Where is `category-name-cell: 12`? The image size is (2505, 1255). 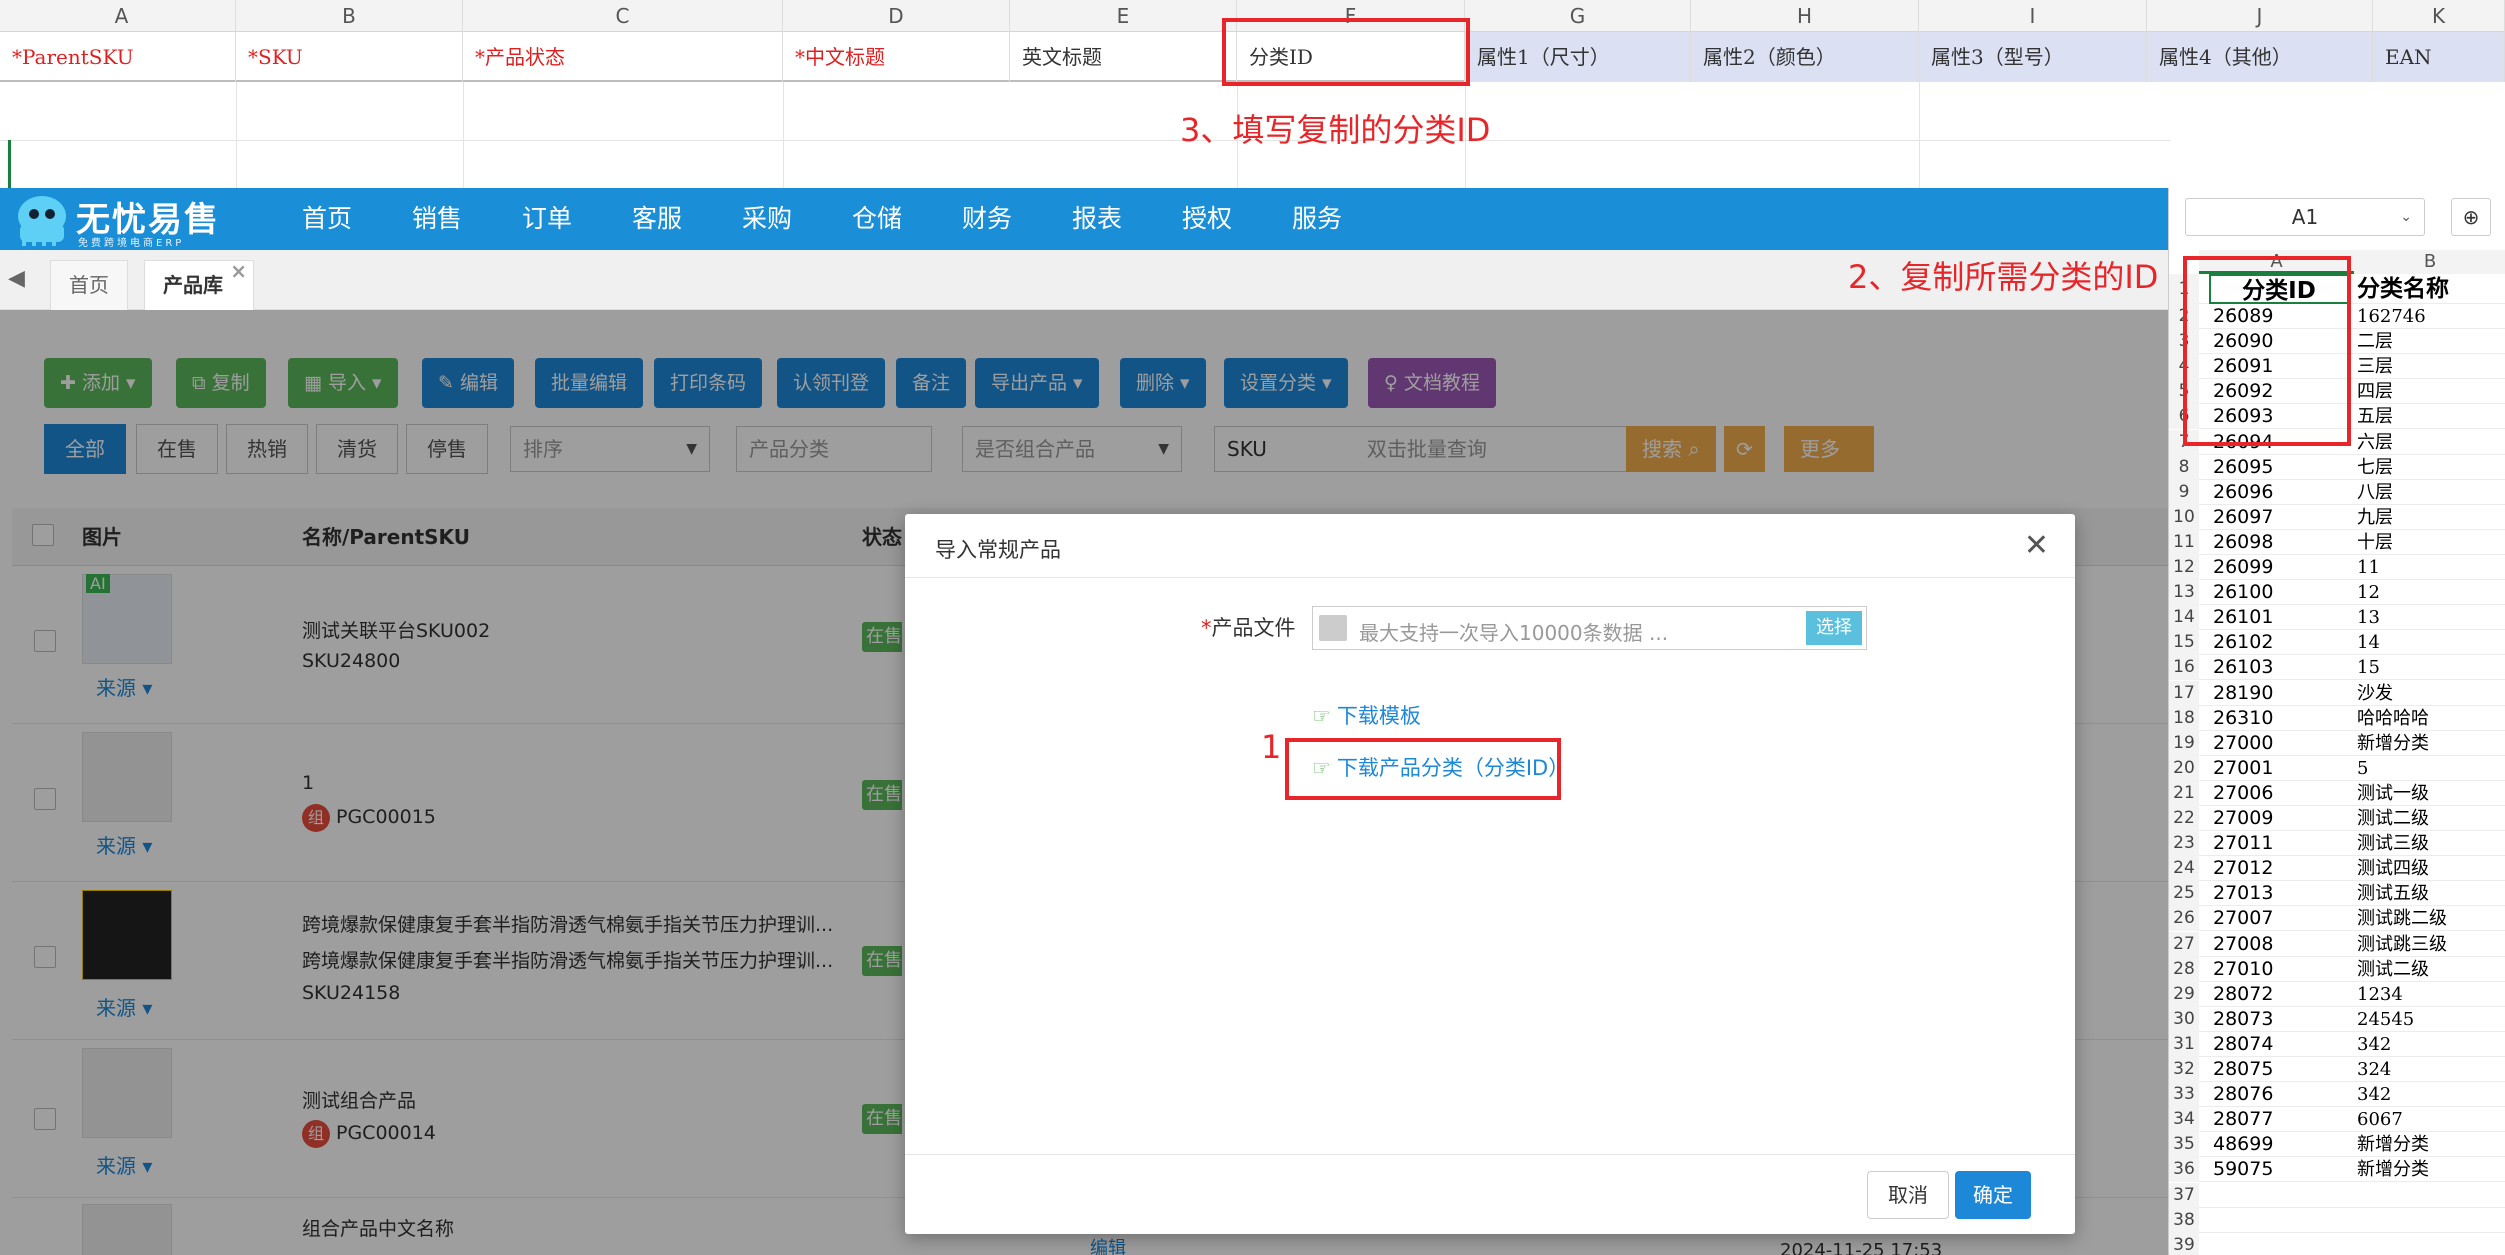
category-name-cell: 12 is located at coordinates (2368, 592).